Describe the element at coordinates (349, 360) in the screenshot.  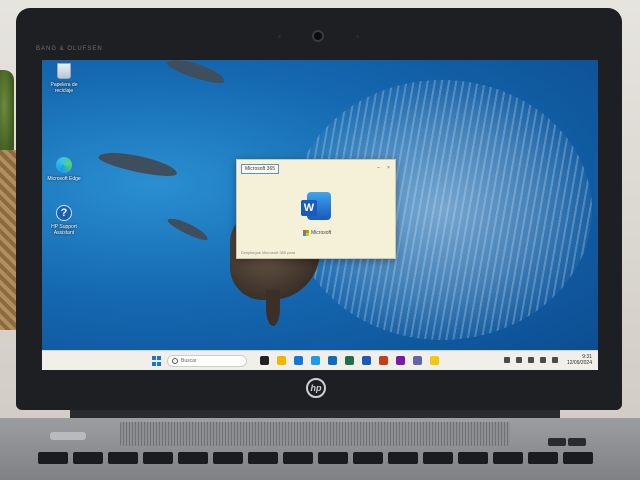
I see `excel-icon` at that location.